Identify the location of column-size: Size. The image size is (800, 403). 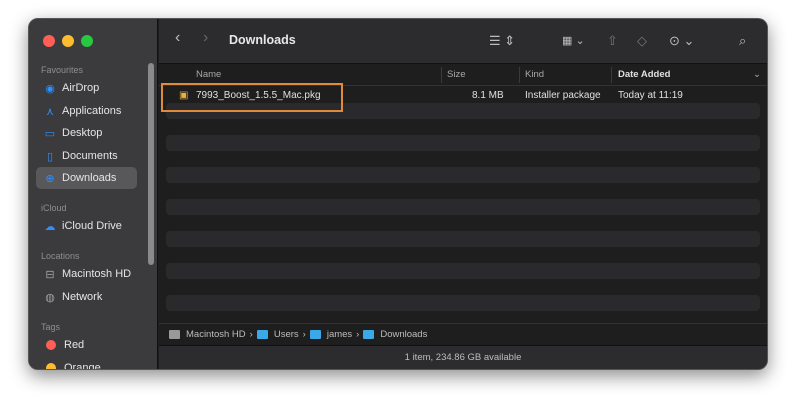
(456, 74).